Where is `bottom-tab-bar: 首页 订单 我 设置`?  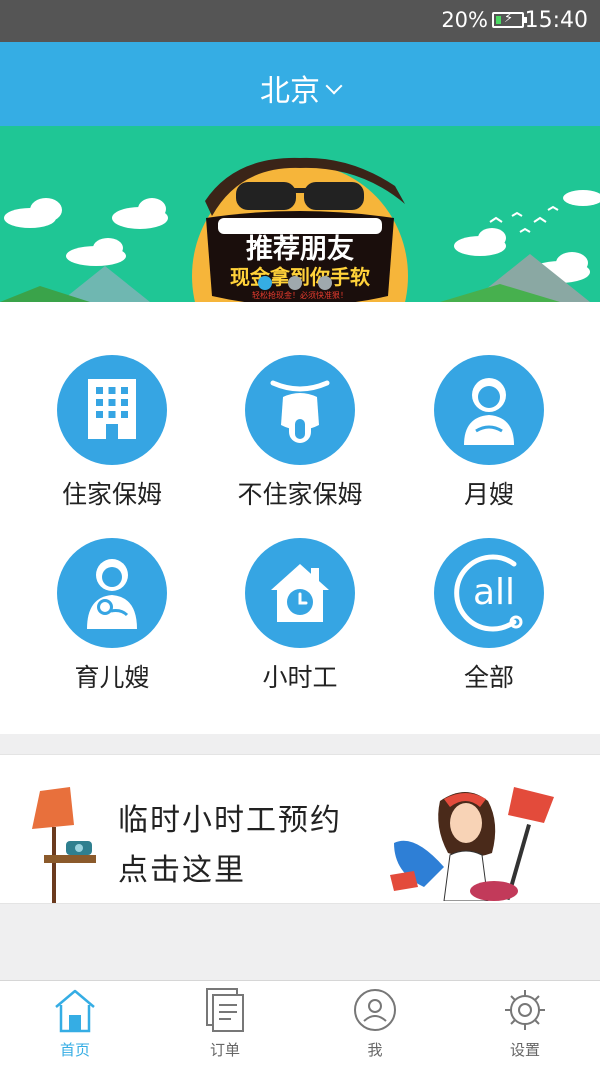 bottom-tab-bar: 首页 订单 我 设置 is located at coordinates (300, 1024).